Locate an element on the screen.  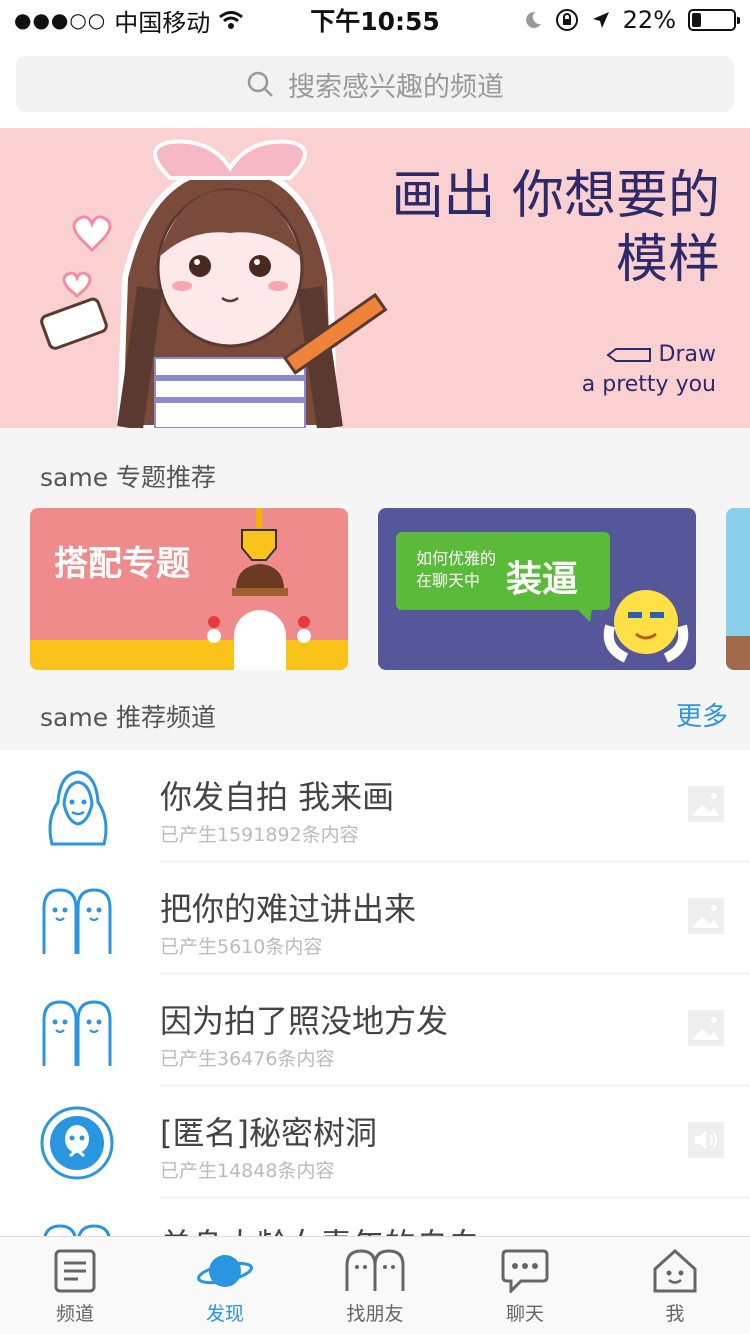
tab-discover: 发现 is located at coordinates (225, 1285).